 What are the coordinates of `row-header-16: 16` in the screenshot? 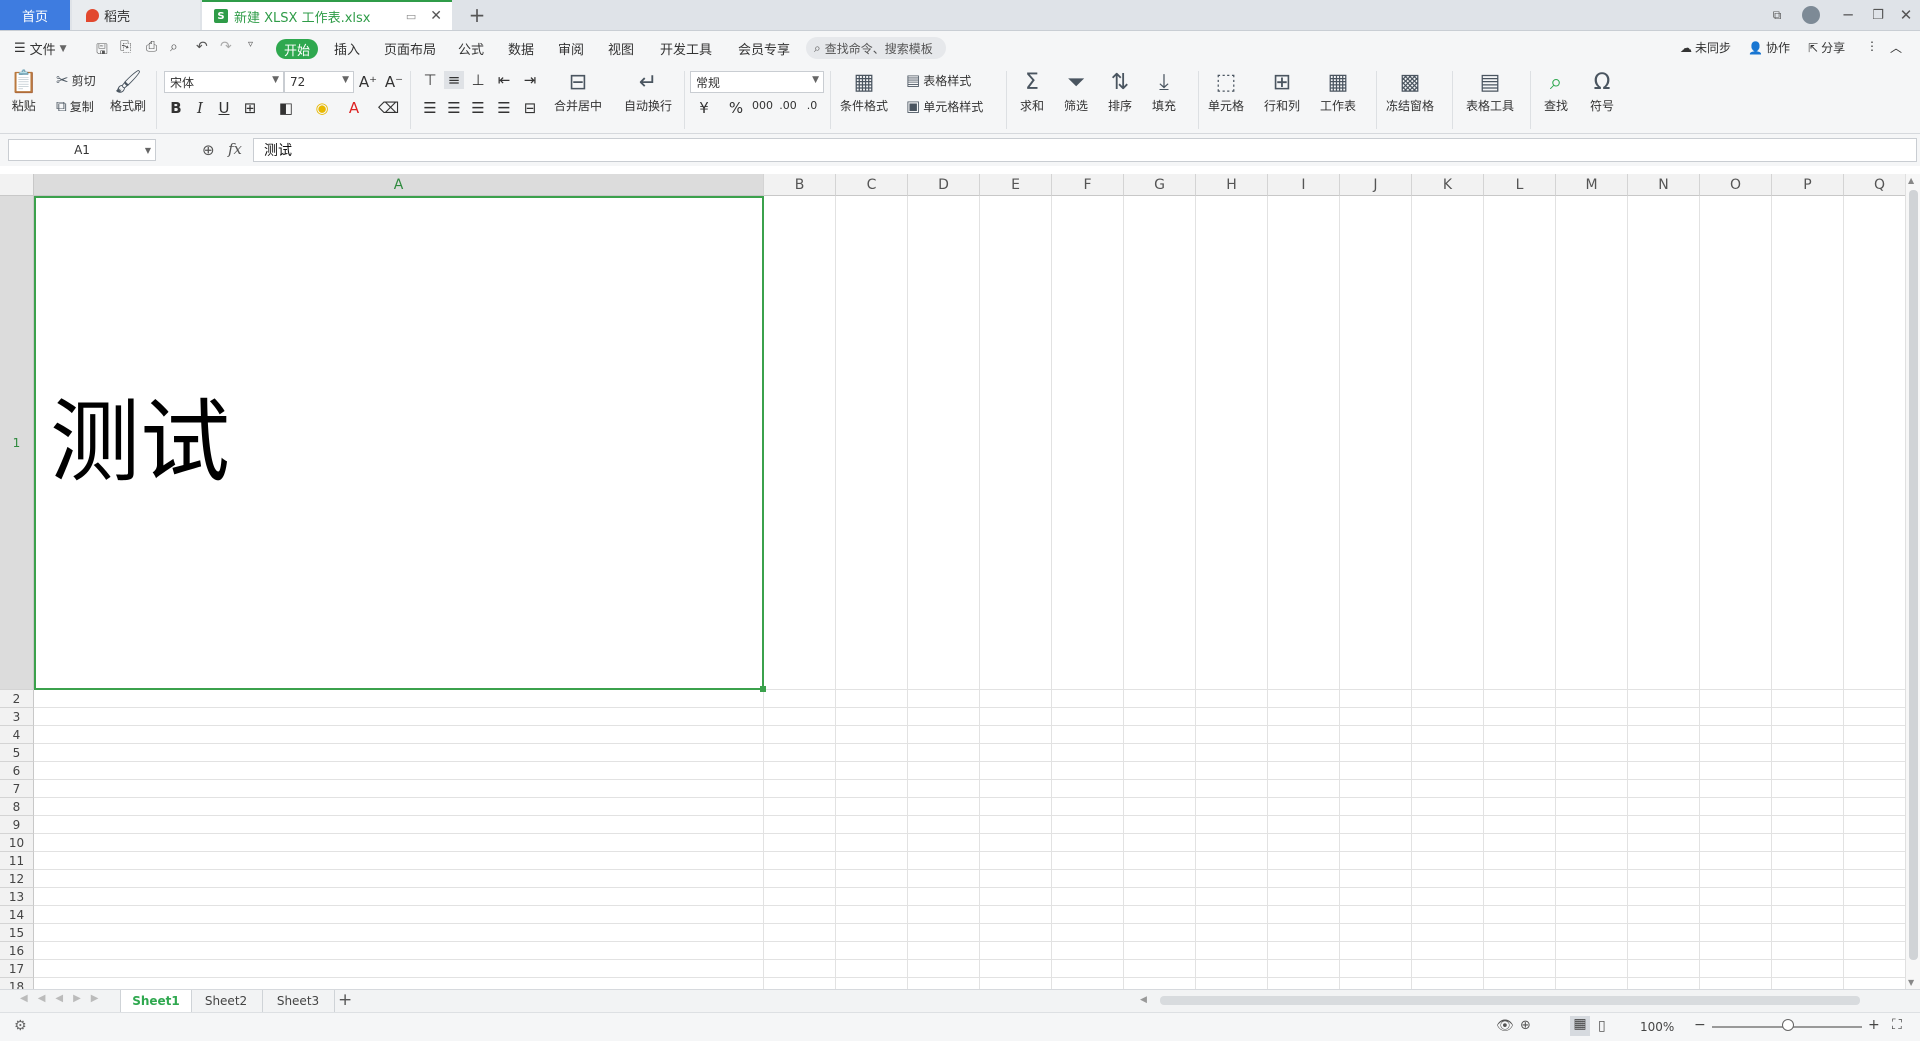 It's located at (17, 951).